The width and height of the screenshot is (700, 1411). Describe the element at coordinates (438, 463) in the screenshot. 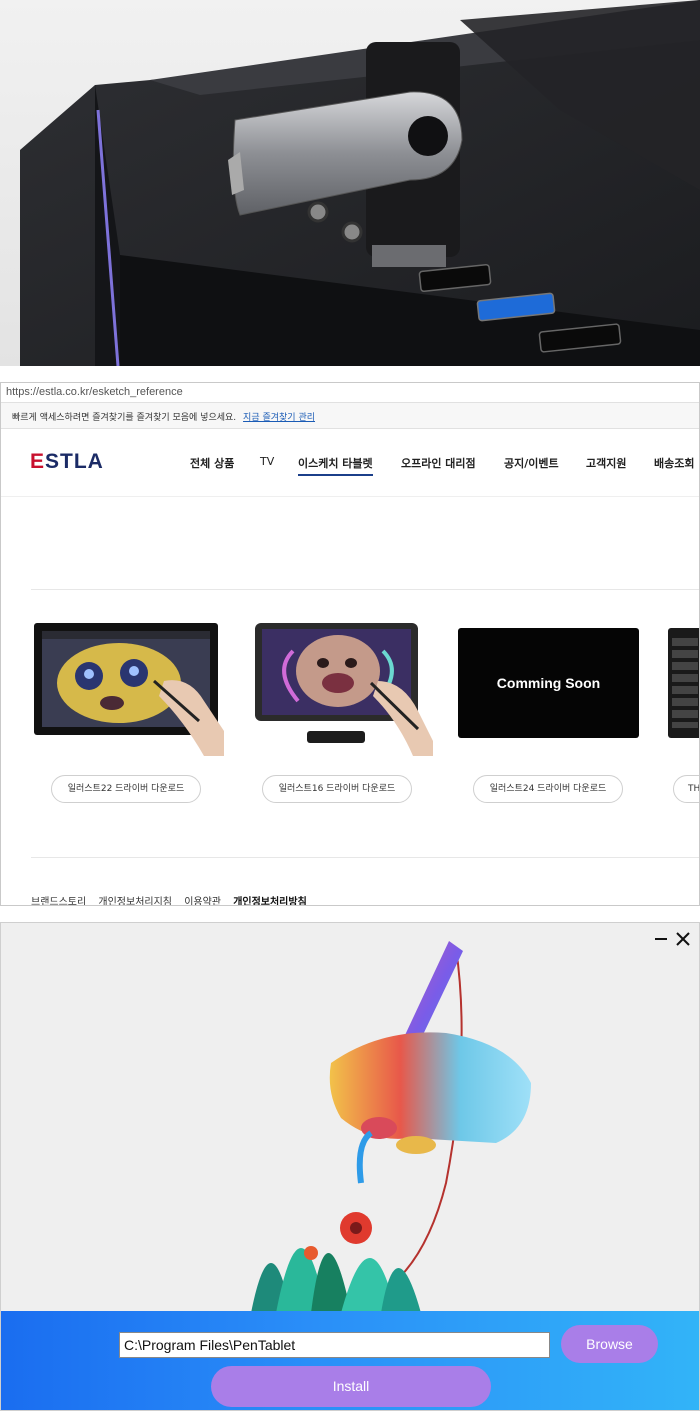

I see `nav-offline-stores: 오프라인 대리점` at that location.